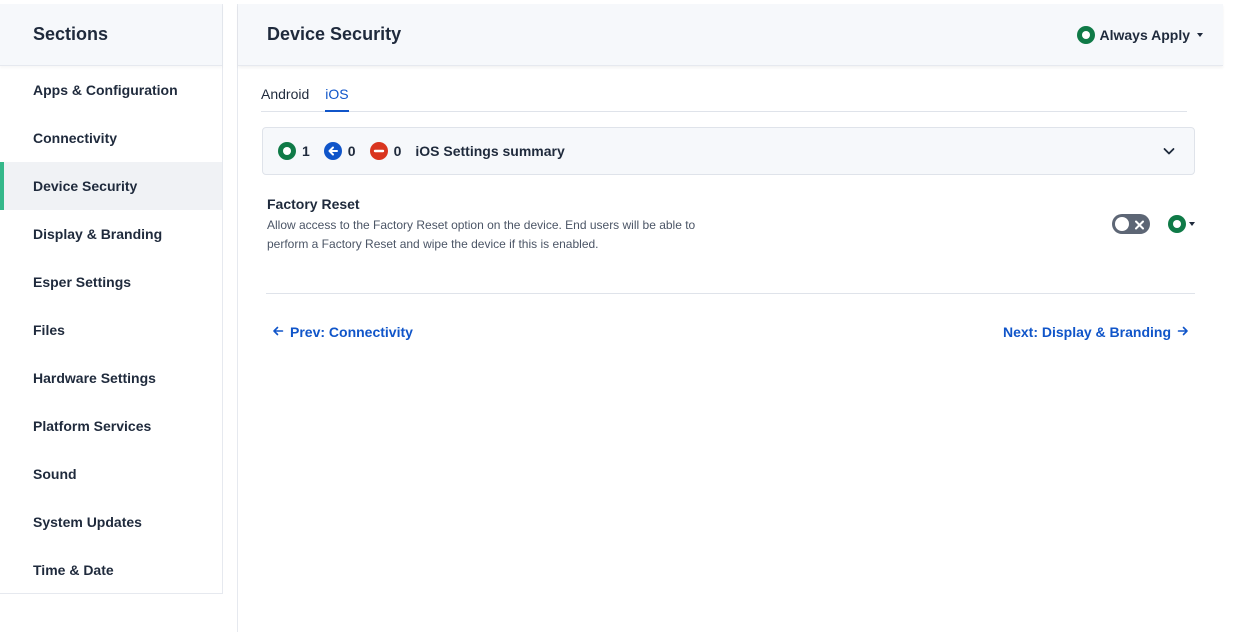 This screenshot has width=1237, height=632. Describe the element at coordinates (278, 332) in the screenshot. I see `arrow-left-icon` at that location.